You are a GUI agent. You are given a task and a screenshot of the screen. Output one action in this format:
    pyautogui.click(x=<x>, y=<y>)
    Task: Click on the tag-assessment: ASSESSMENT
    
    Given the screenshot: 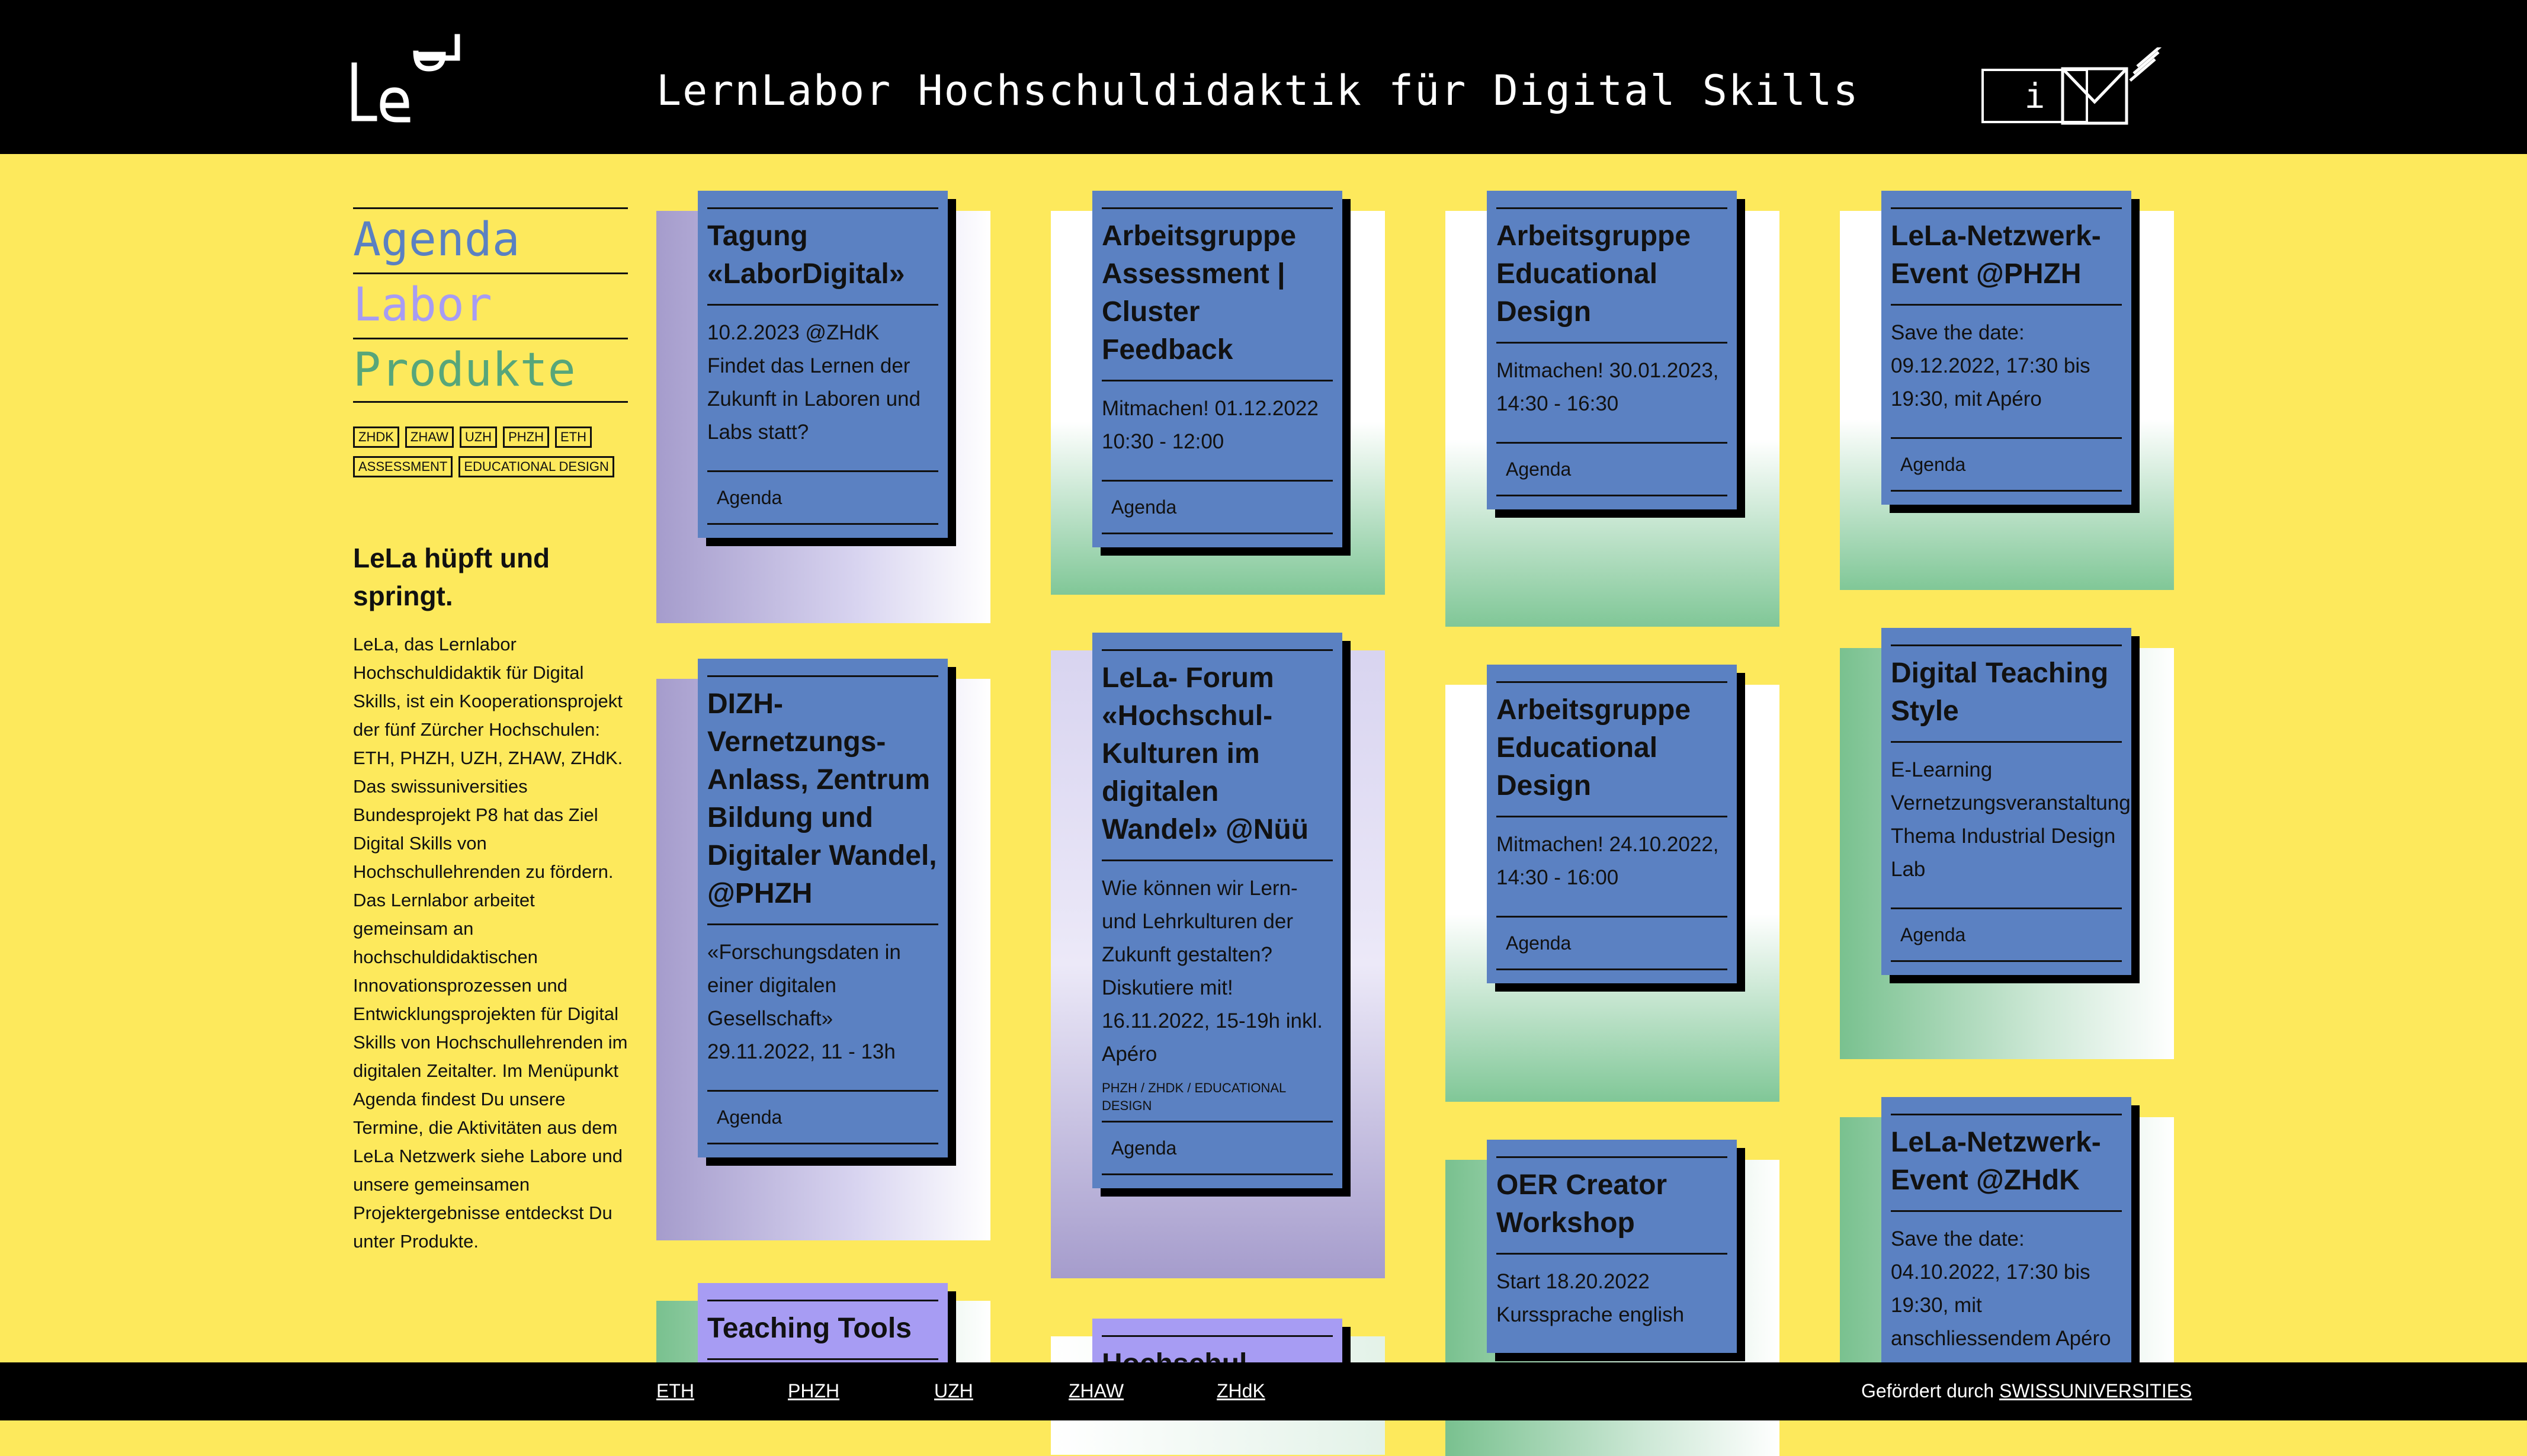 What is the action you would take?
    pyautogui.click(x=403, y=466)
    